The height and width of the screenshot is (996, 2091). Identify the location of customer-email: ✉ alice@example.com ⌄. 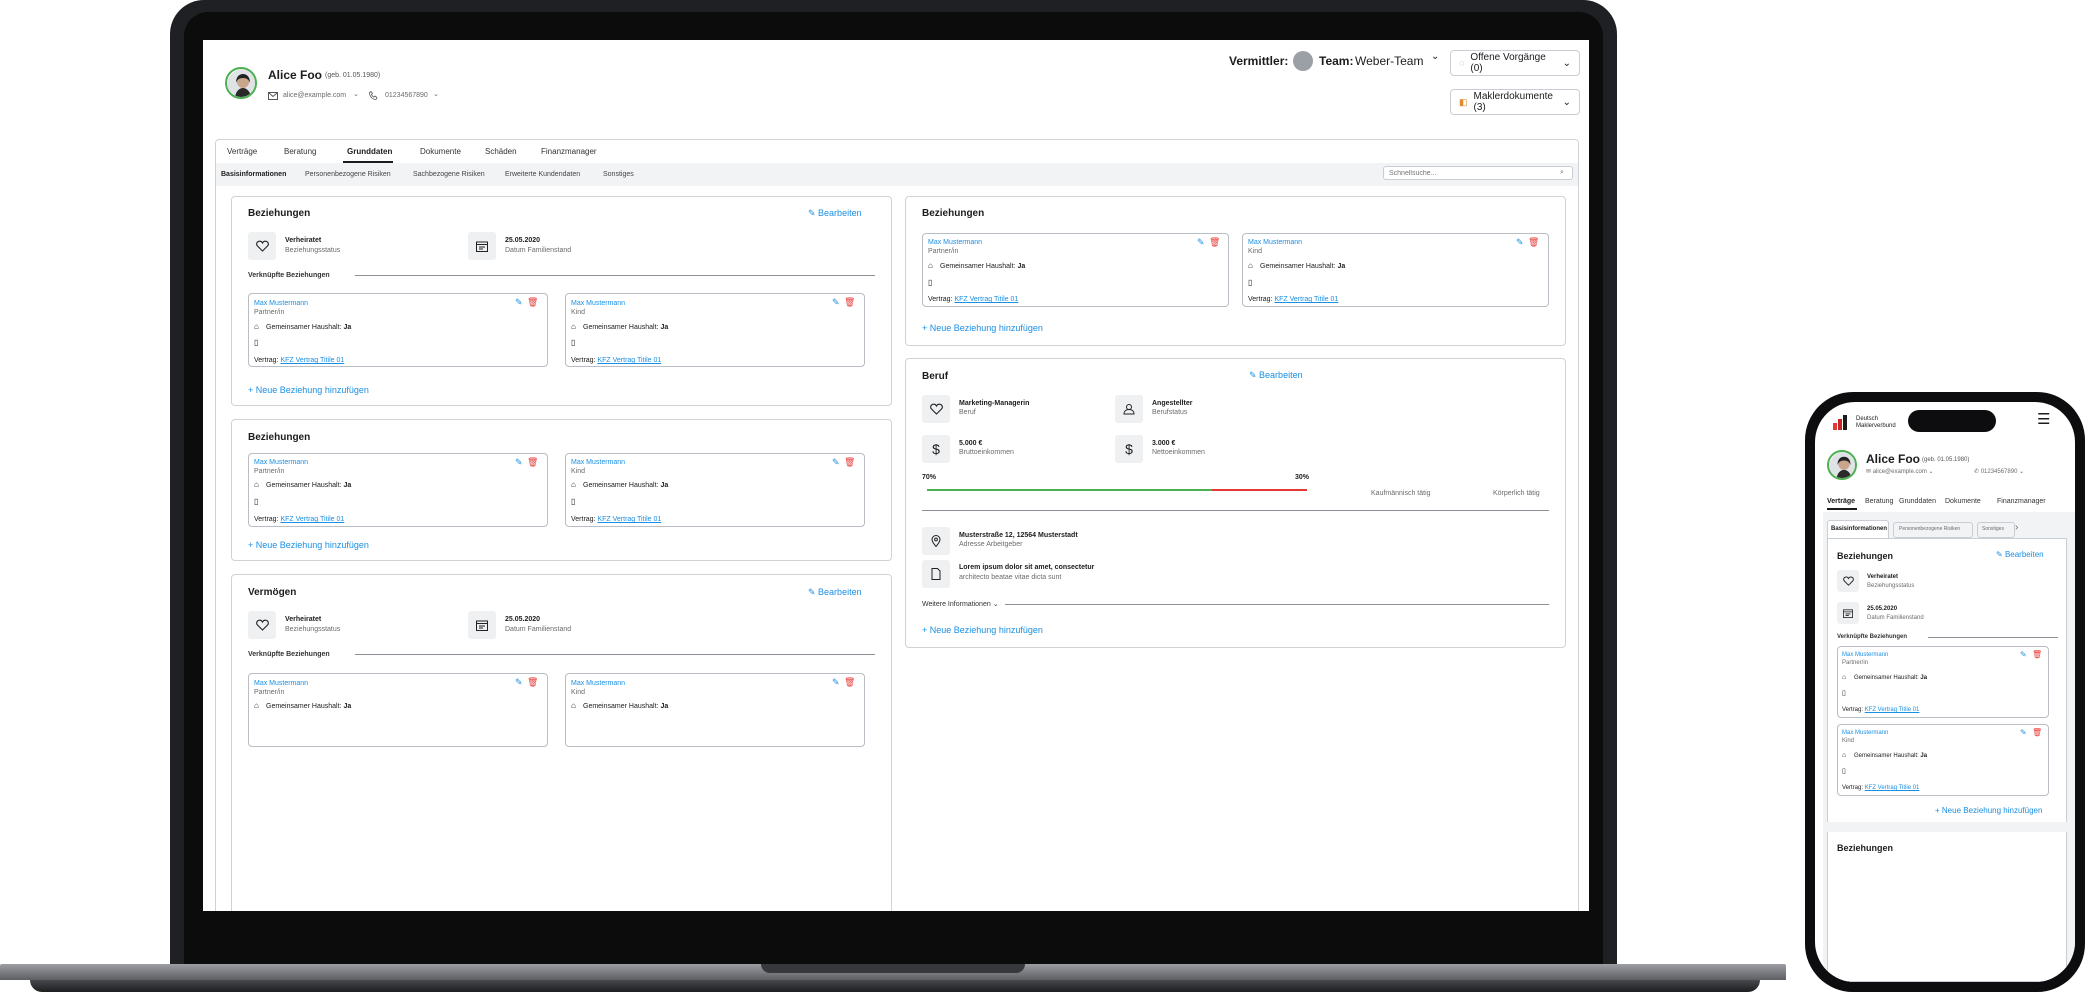
(1900, 472).